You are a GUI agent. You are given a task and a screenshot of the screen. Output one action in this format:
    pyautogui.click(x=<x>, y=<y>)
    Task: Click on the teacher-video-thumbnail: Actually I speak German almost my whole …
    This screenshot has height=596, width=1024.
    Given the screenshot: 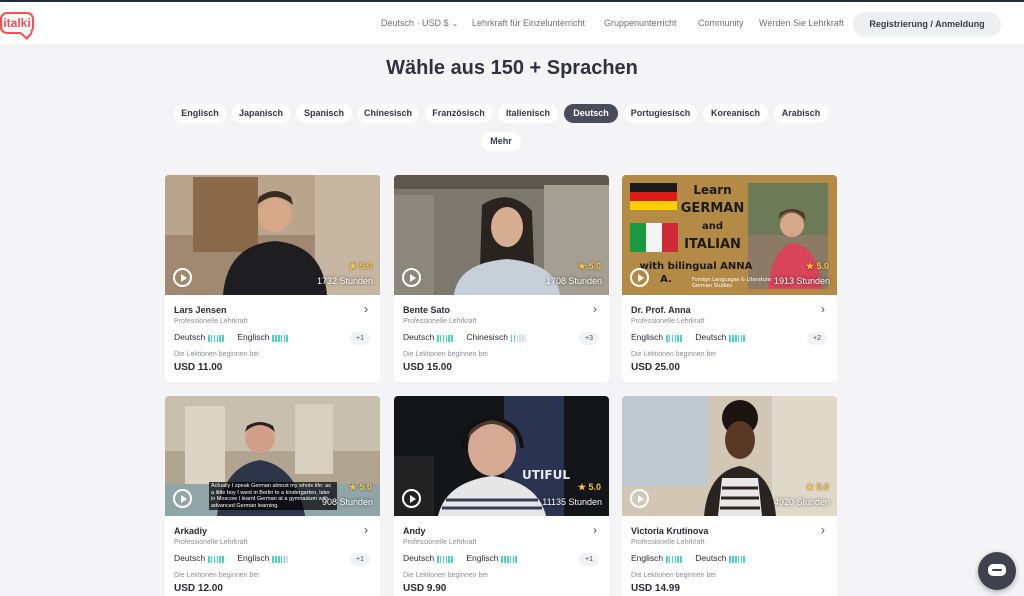 What is the action you would take?
    pyautogui.click(x=272, y=456)
    